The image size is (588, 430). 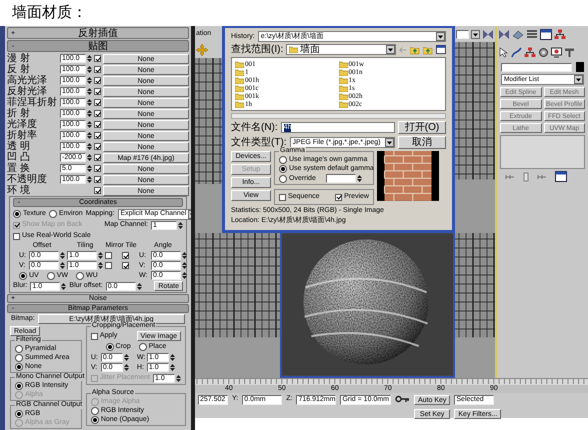 What do you see at coordinates (341, 49) in the screenshot?
I see `look-in-dropdown: 墙面` at bounding box center [341, 49].